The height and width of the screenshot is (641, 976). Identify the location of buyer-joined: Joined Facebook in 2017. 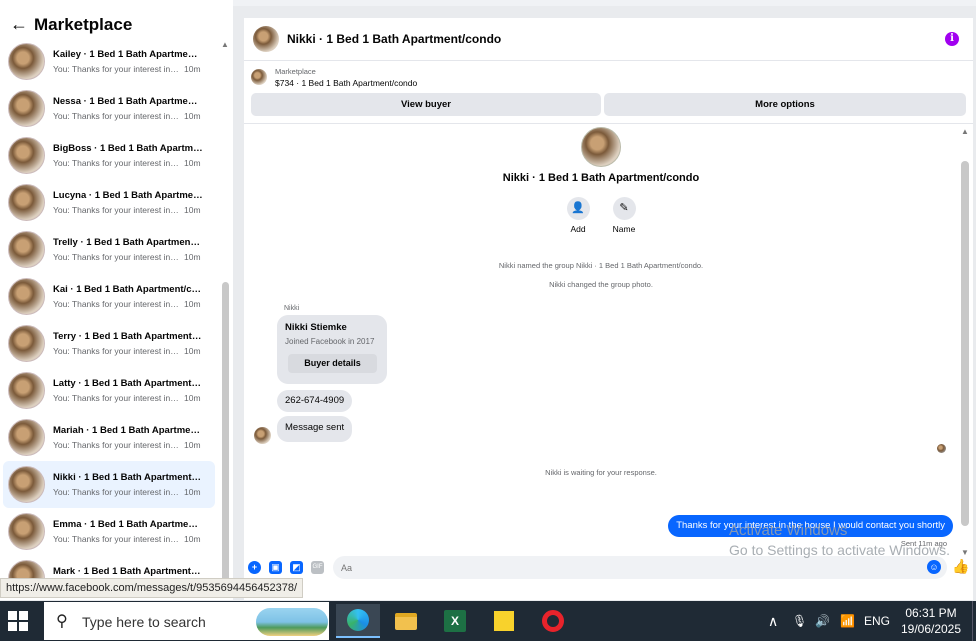
(330, 341).